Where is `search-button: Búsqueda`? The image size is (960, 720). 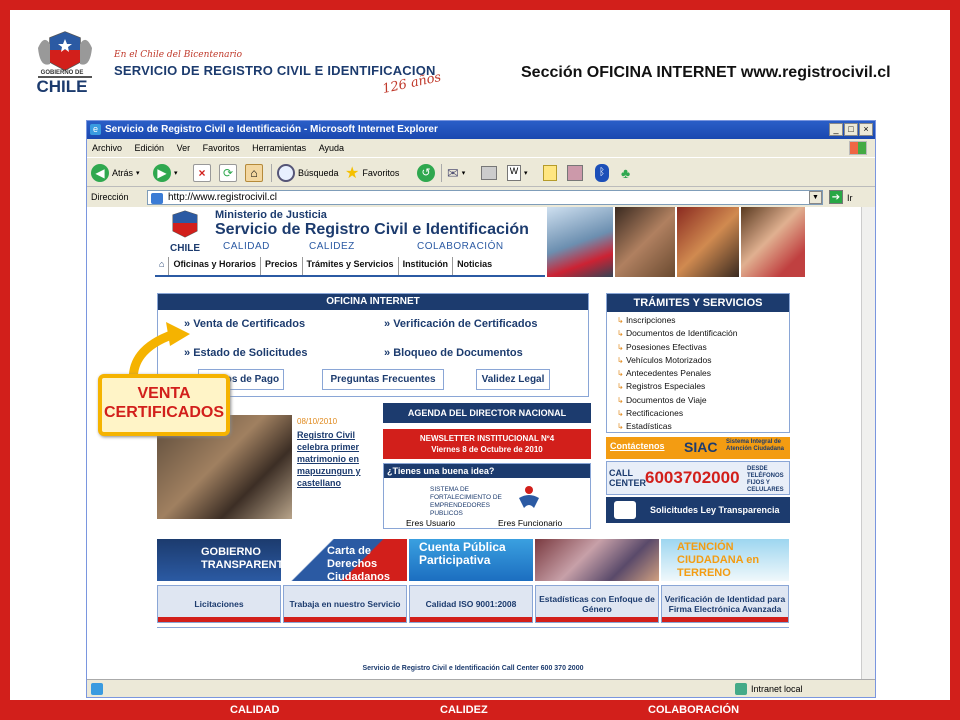 search-button: Búsqueda is located at coordinates (308, 173).